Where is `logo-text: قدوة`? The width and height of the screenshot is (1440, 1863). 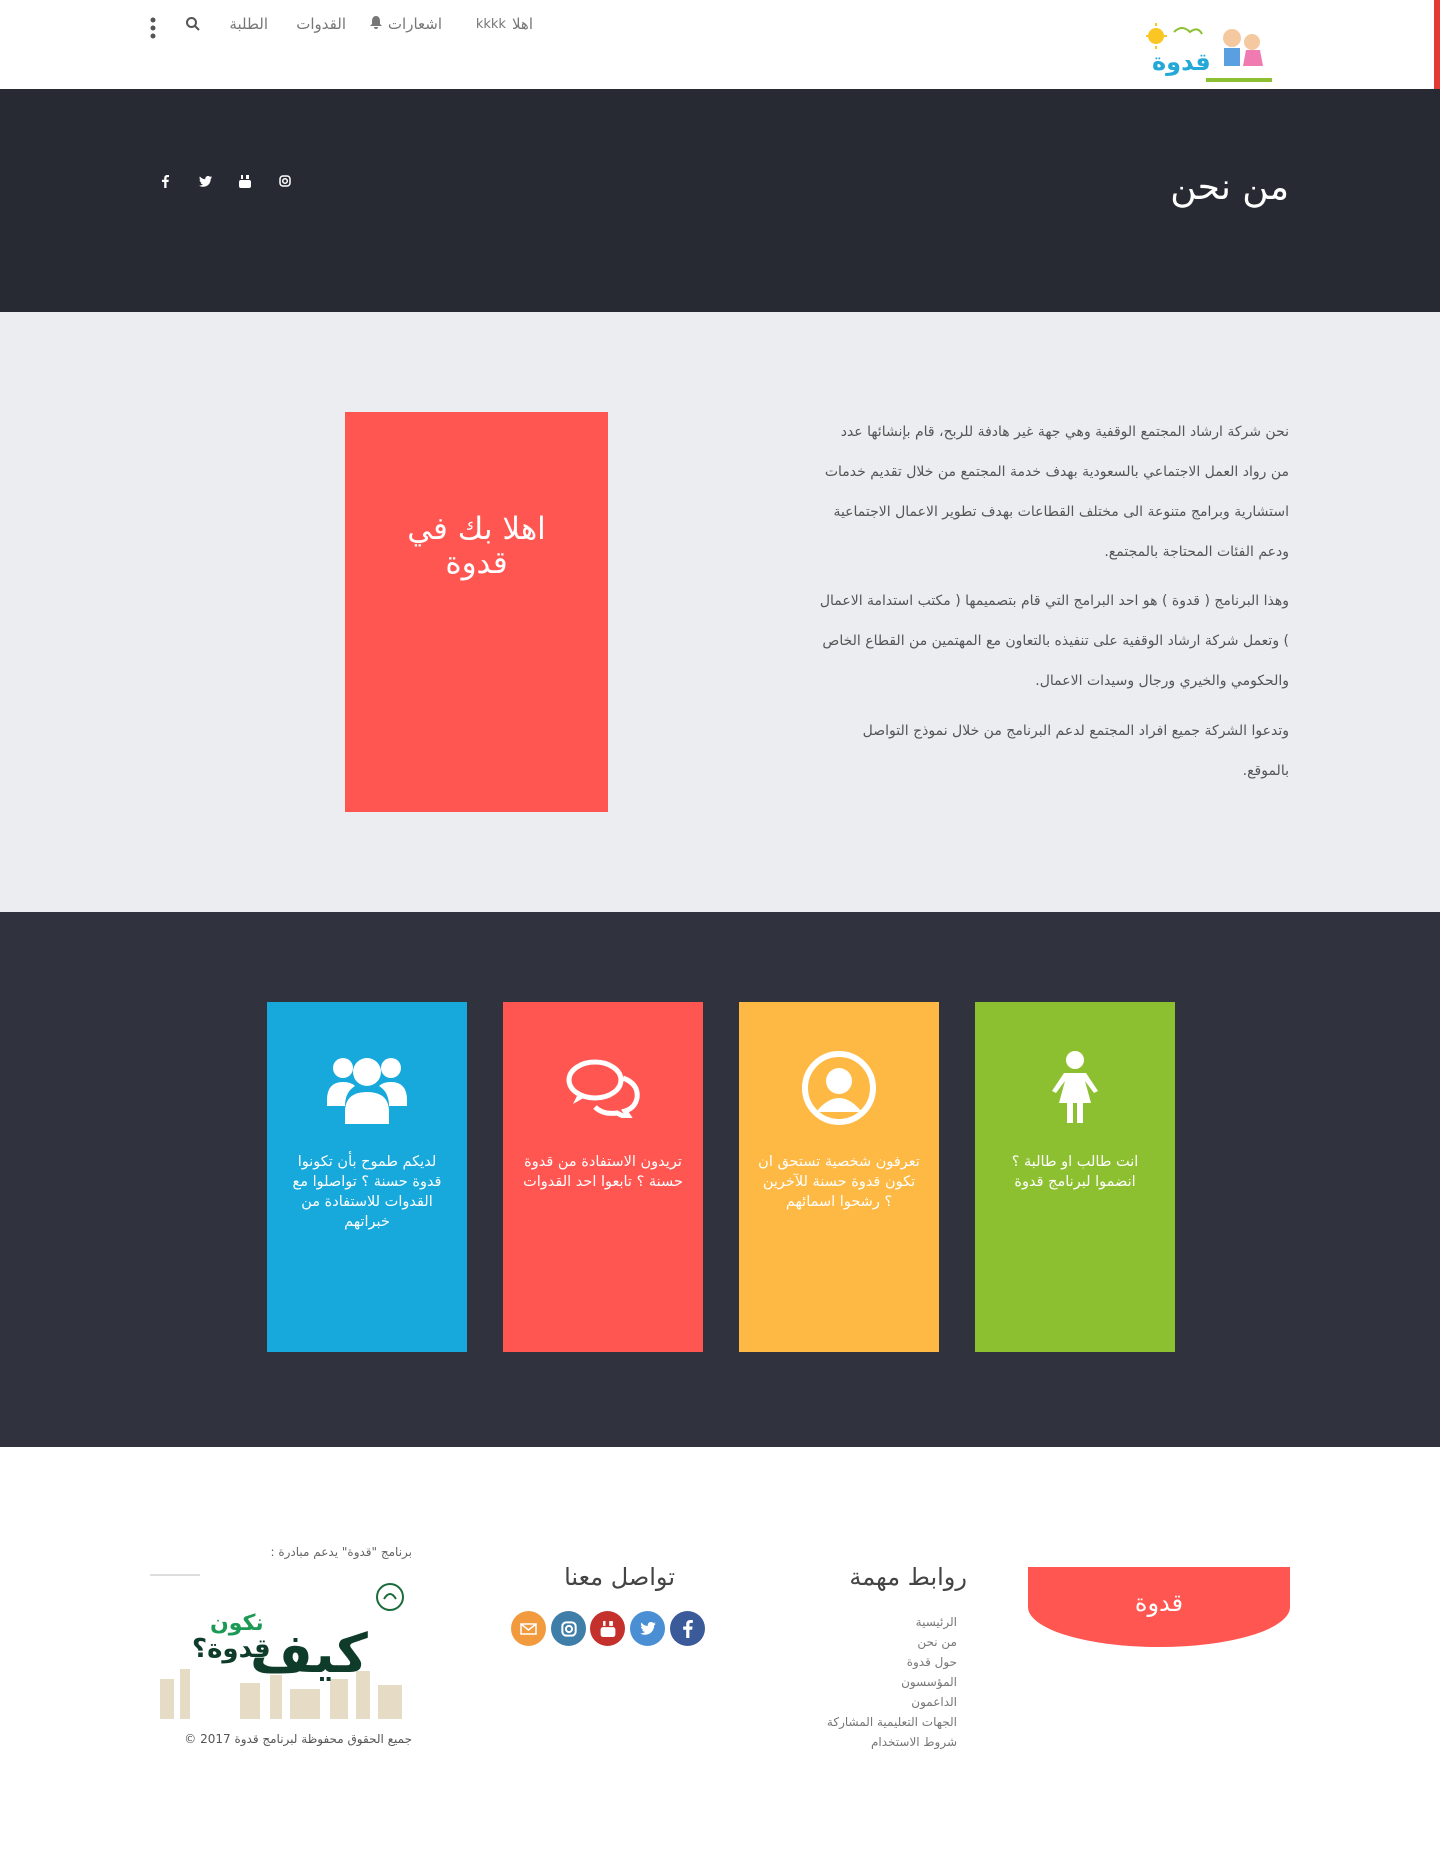
logo-text: قدوة is located at coordinates (1181, 62).